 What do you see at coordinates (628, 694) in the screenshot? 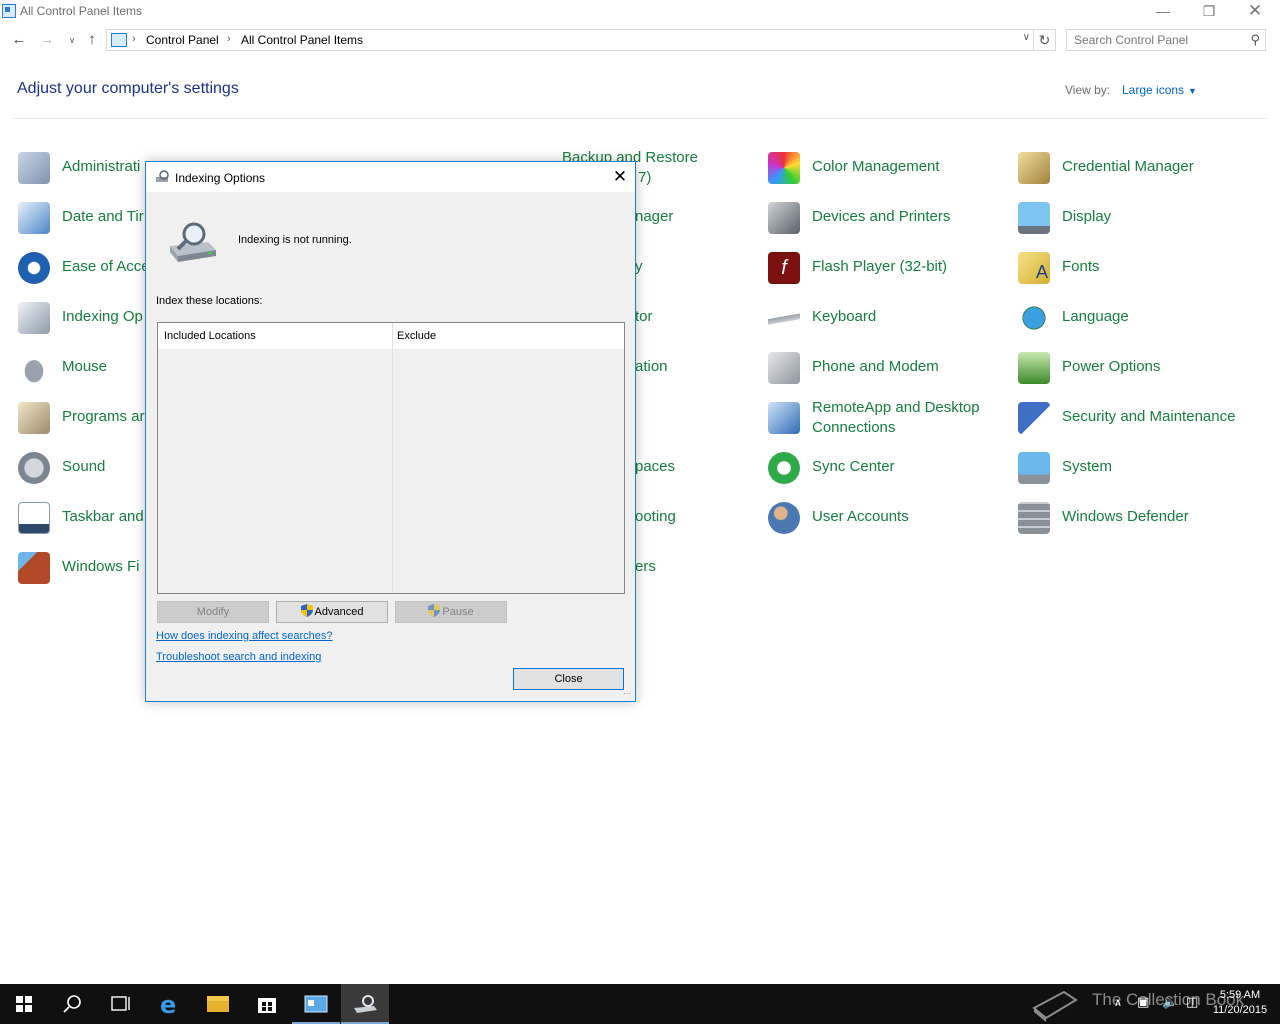
I see `resize-grip-icon: ⋯` at bounding box center [628, 694].